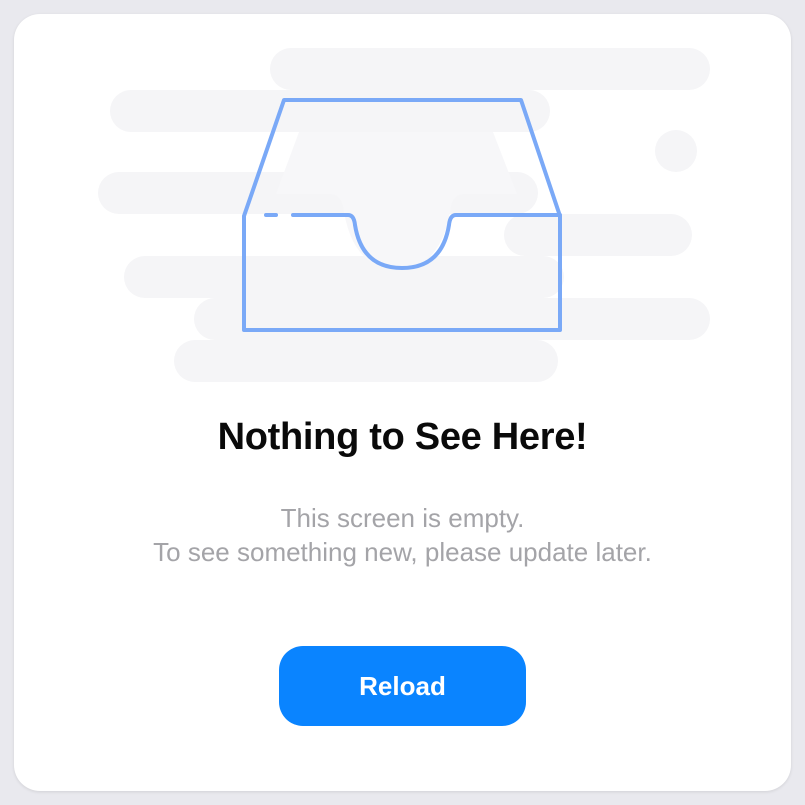 The width and height of the screenshot is (805, 805). I want to click on empty-state-title: Nothing to See Here!, so click(402, 437).